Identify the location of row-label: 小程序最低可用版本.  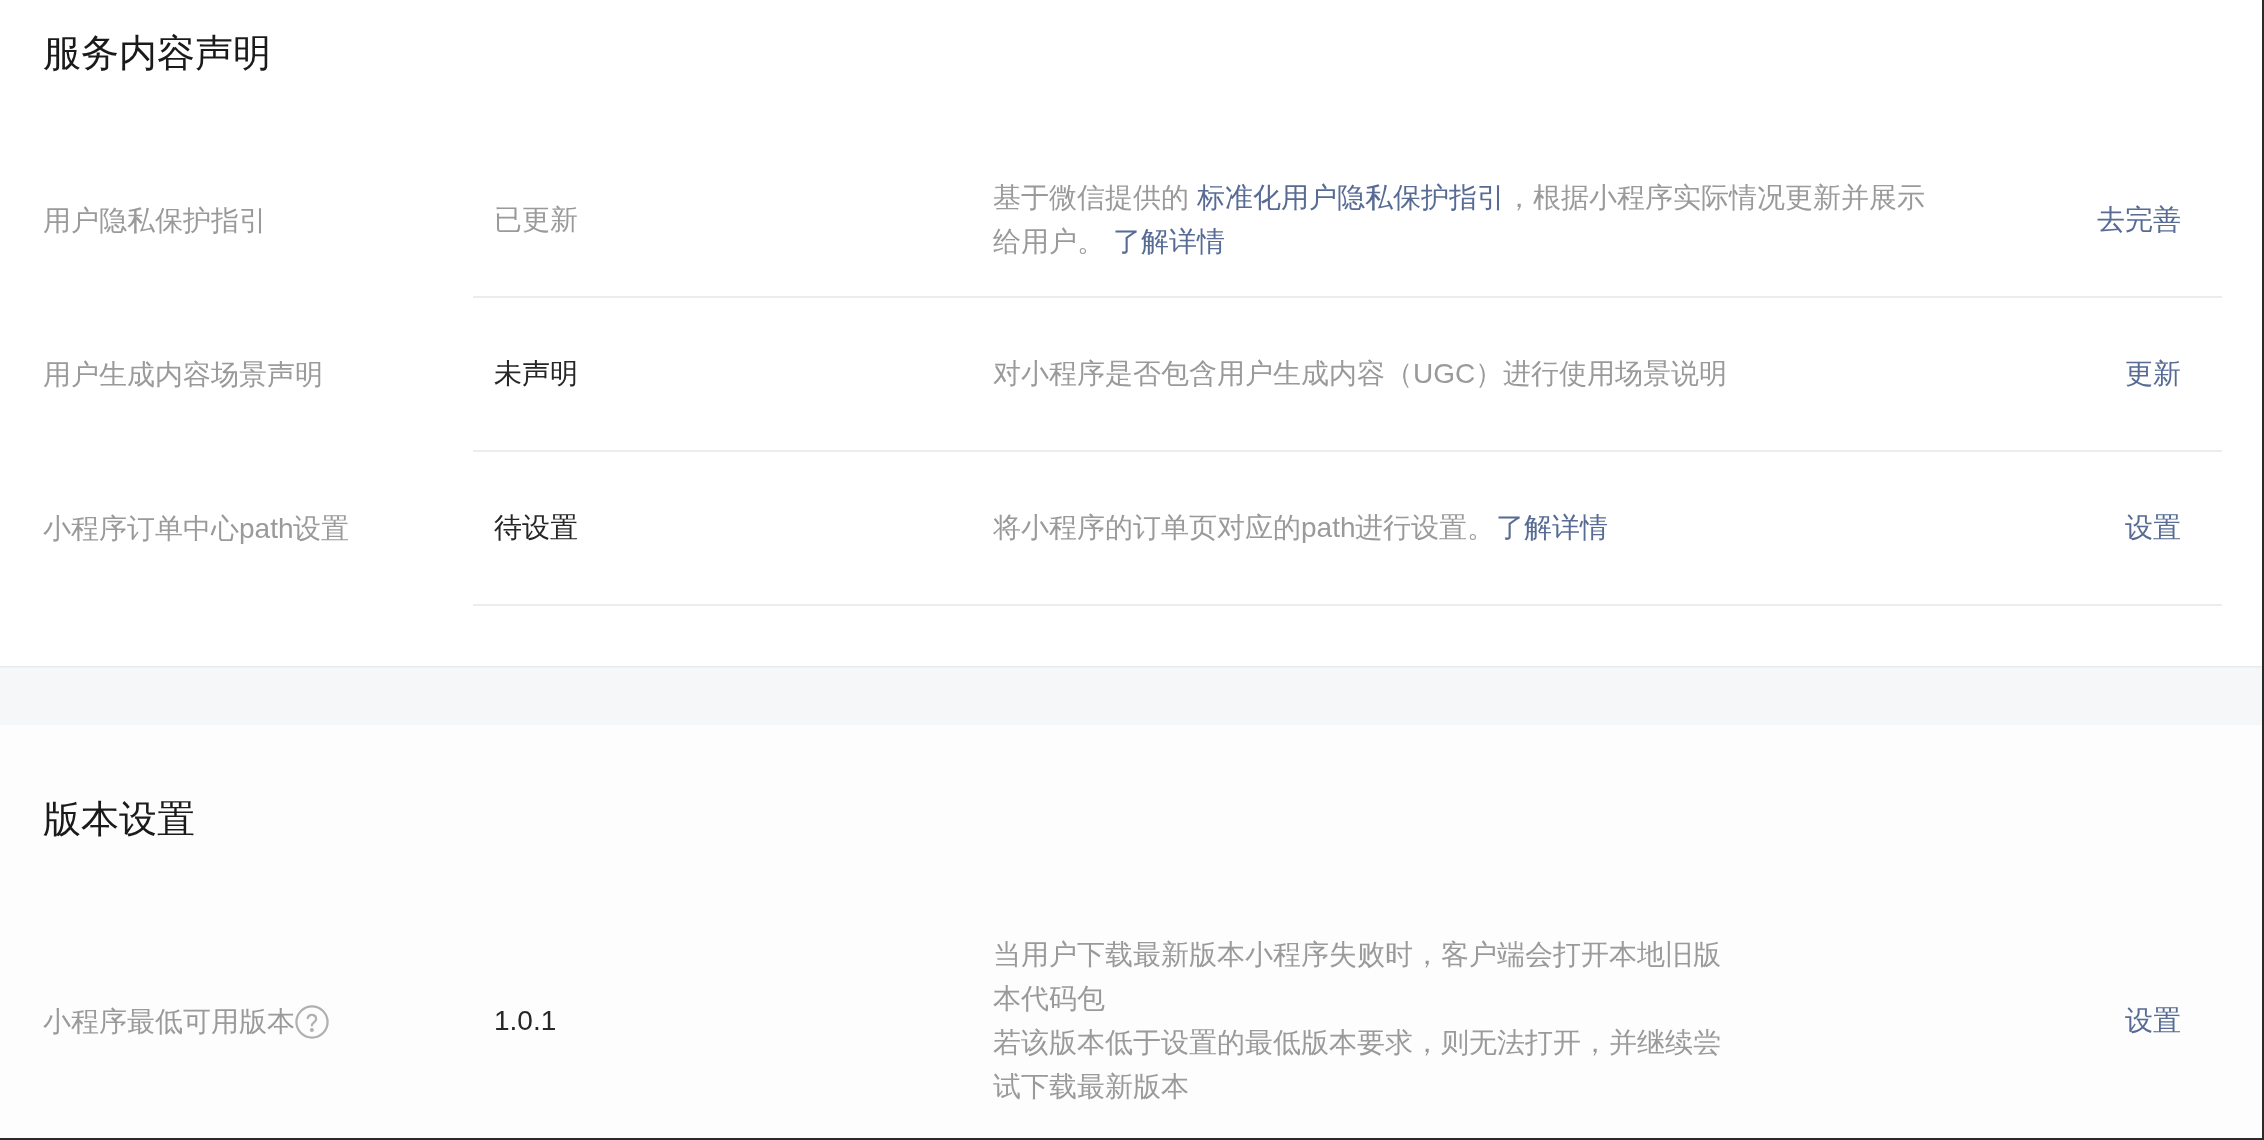
(169, 1022).